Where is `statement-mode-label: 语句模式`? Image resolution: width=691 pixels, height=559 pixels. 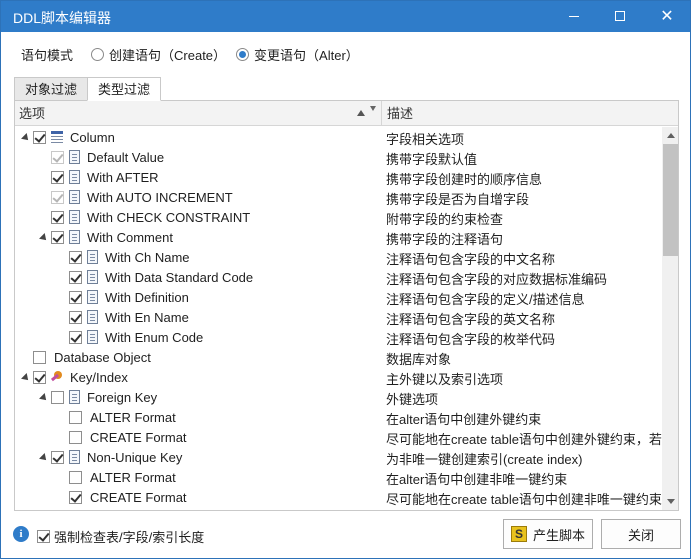
statement-mode-label: 语句模式 is located at coordinates (47, 55).